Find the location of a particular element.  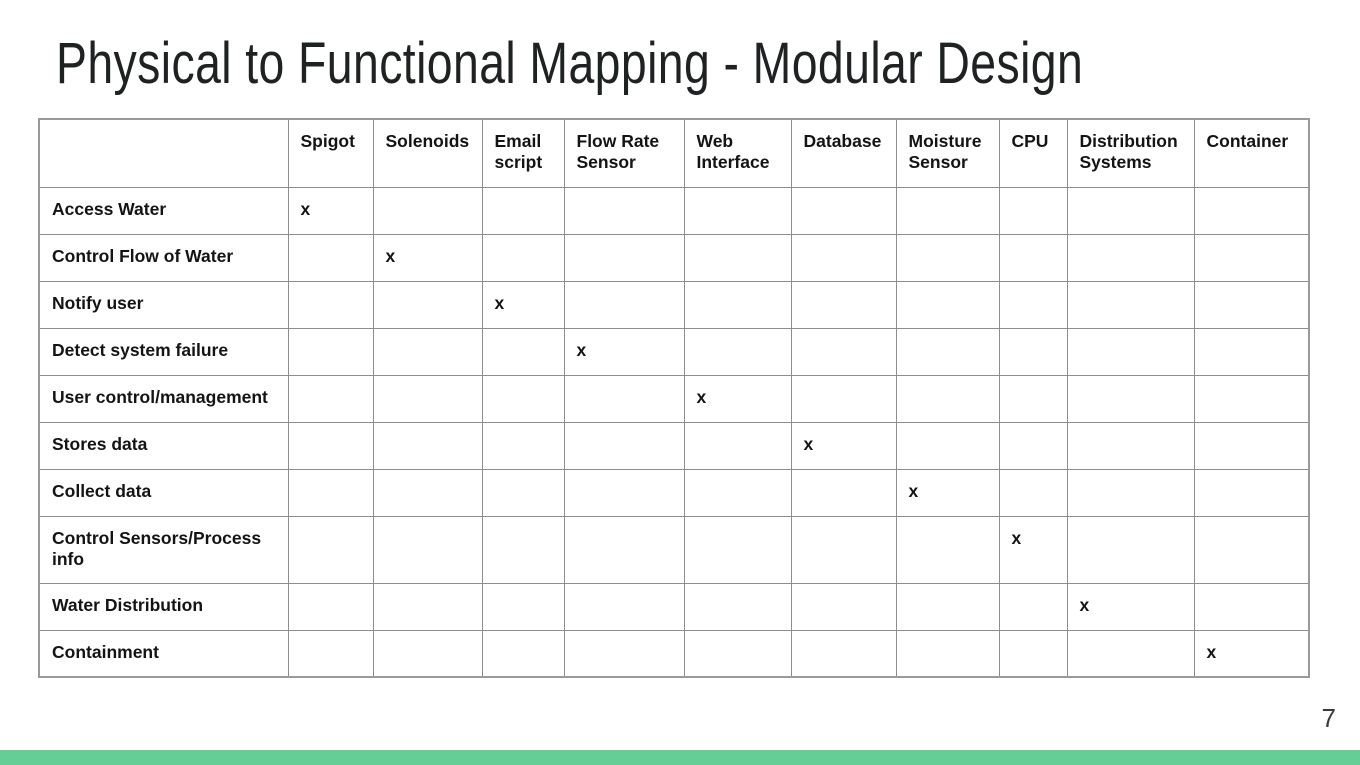

column-header-spigot: Spigot is located at coordinates (330, 153).